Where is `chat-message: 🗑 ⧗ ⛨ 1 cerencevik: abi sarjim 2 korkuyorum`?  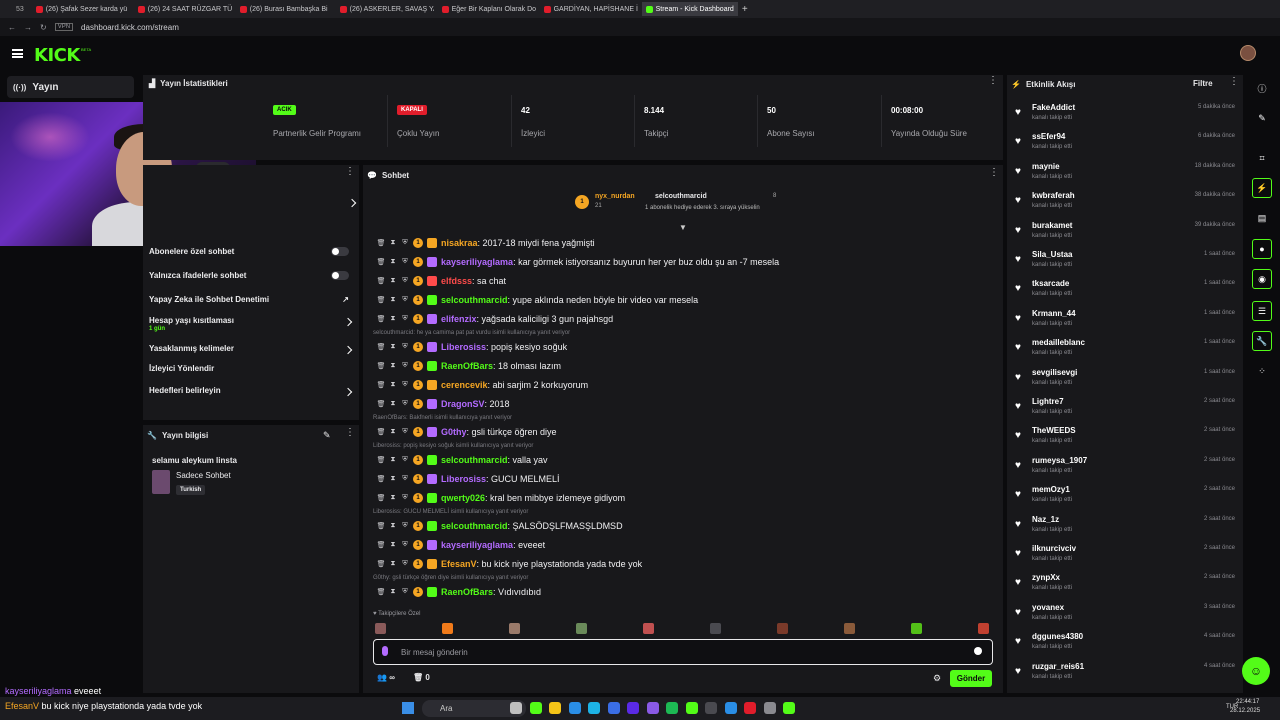 chat-message: 🗑 ⧗ ⛨ 1 cerencevik: abi sarjim 2 korkuyorum is located at coordinates (482, 385).